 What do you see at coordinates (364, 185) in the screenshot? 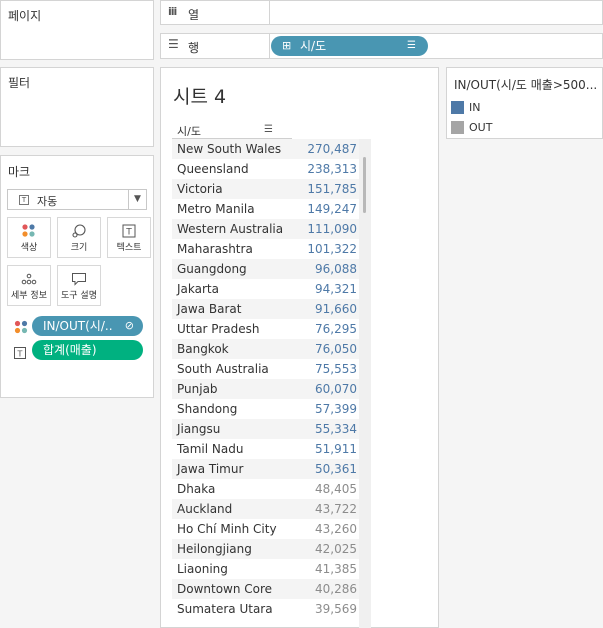
I see `scrollbar-thumb` at bounding box center [364, 185].